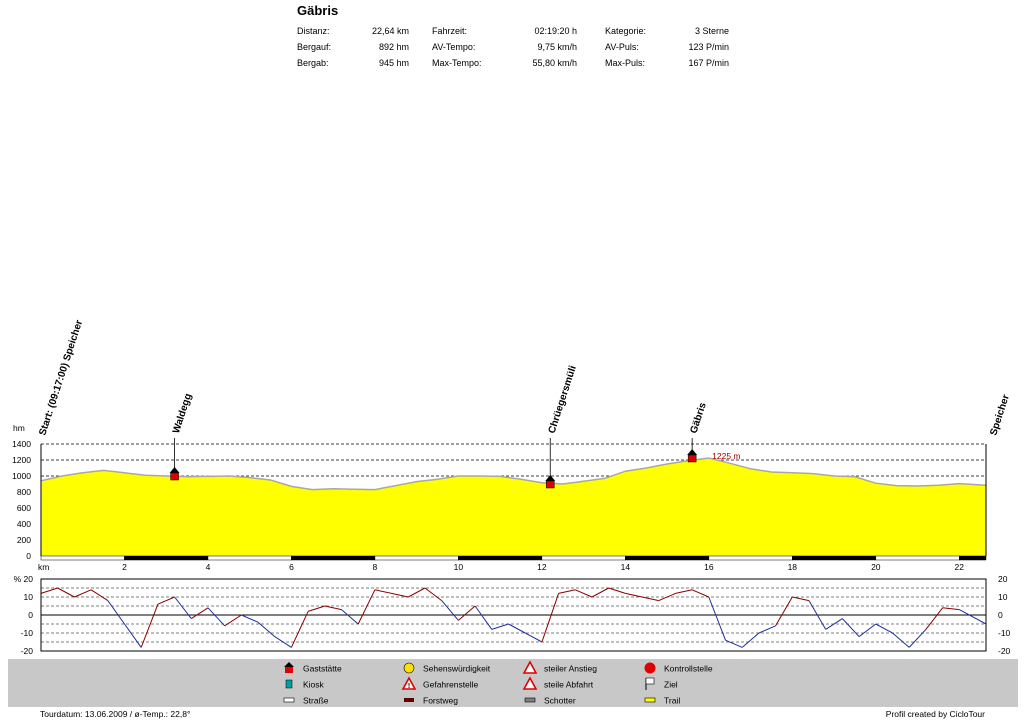 The image size is (1026, 720). I want to click on kiosk-icon, so click(289, 684).